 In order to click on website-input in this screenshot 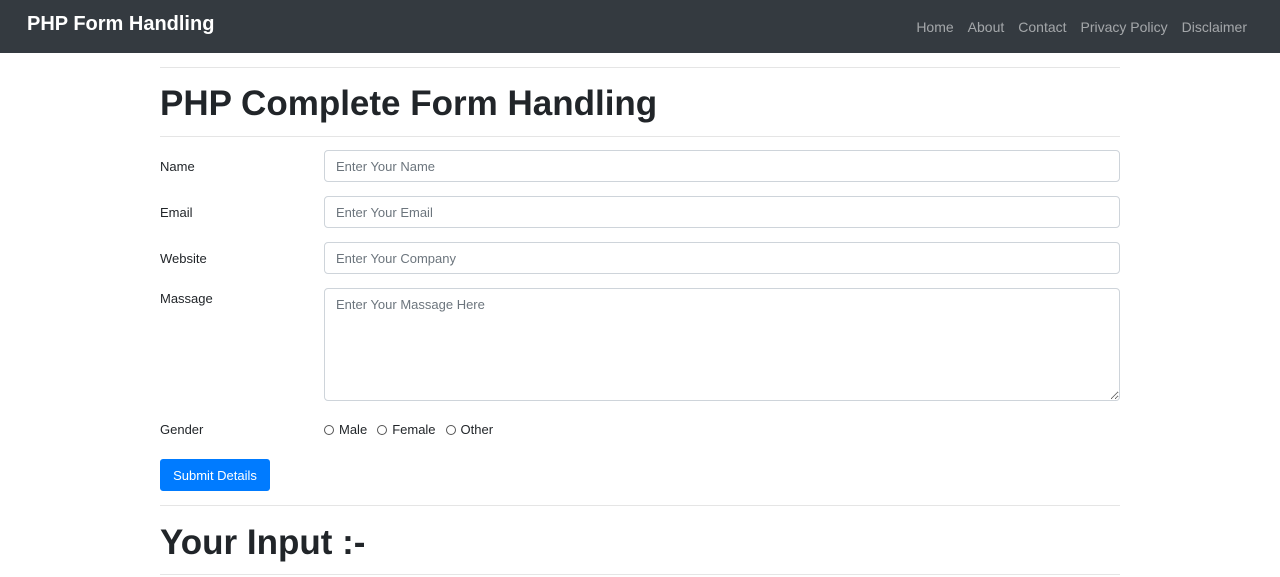, I will do `click(722, 258)`.